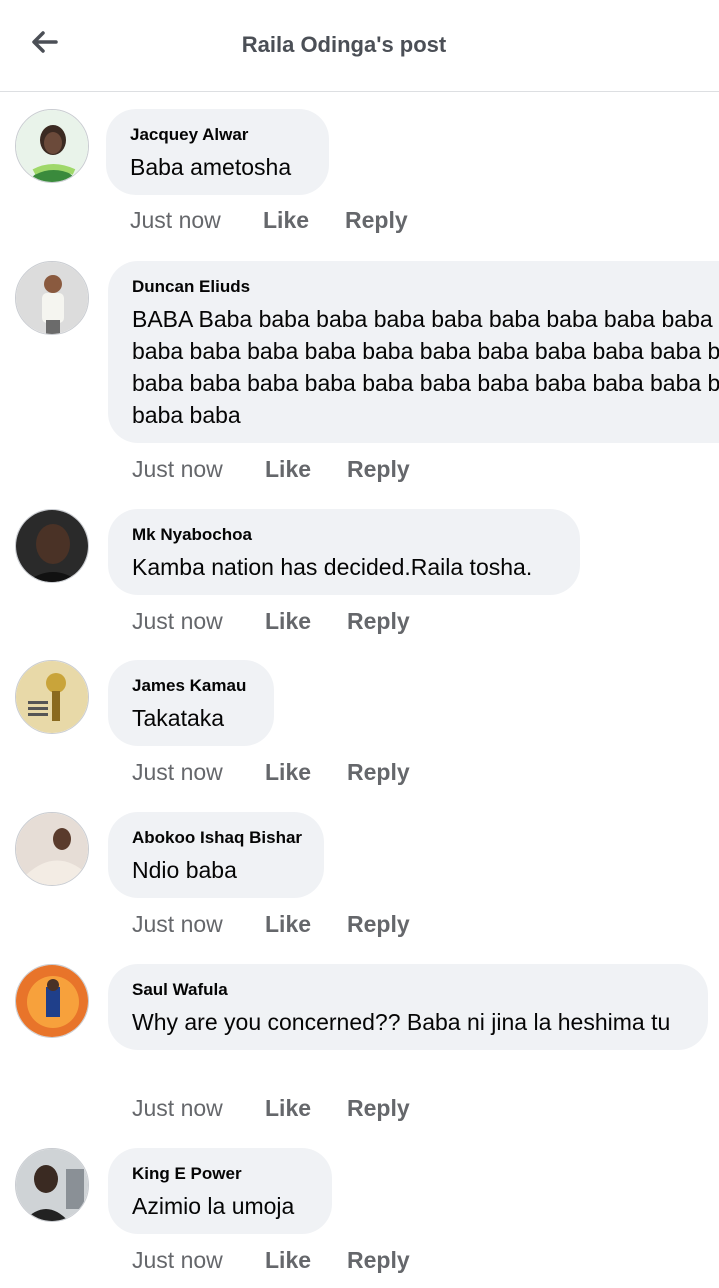 This screenshot has height=1288, width=719. What do you see at coordinates (344, 535) in the screenshot?
I see `comment-author: Mk Nyabochoa` at bounding box center [344, 535].